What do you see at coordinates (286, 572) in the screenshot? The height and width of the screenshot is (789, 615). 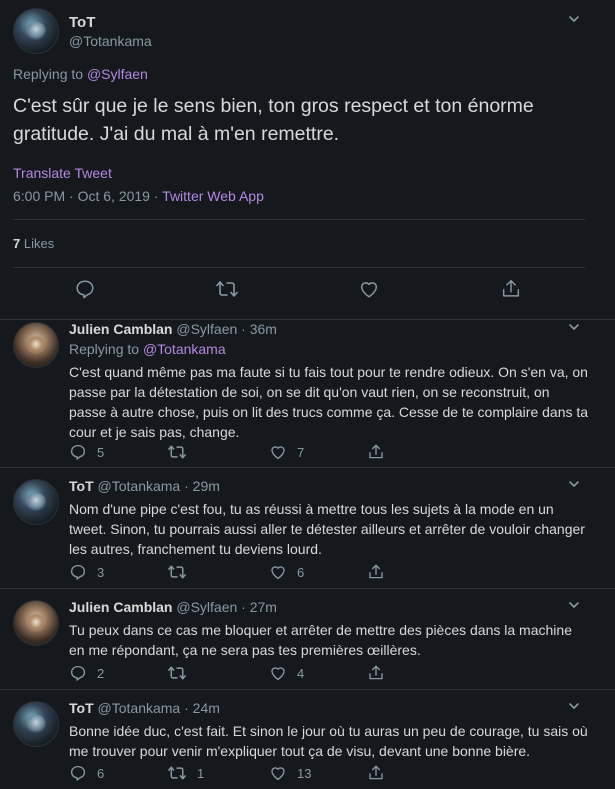 I see `like-button: 6` at bounding box center [286, 572].